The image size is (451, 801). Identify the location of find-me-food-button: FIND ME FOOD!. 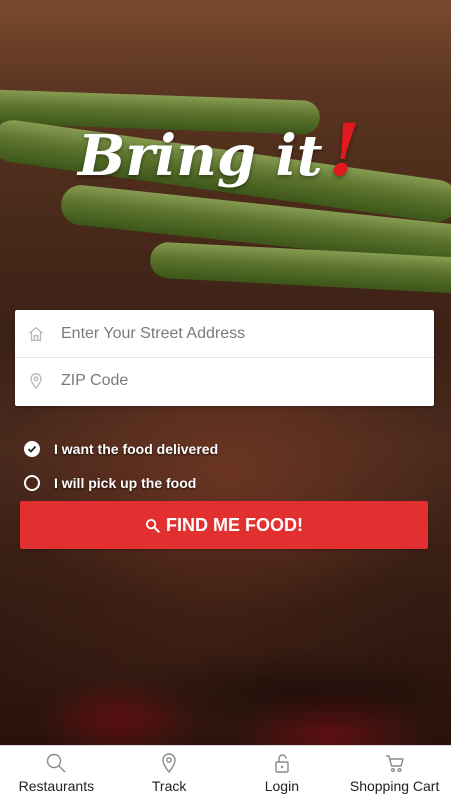
(224, 525).